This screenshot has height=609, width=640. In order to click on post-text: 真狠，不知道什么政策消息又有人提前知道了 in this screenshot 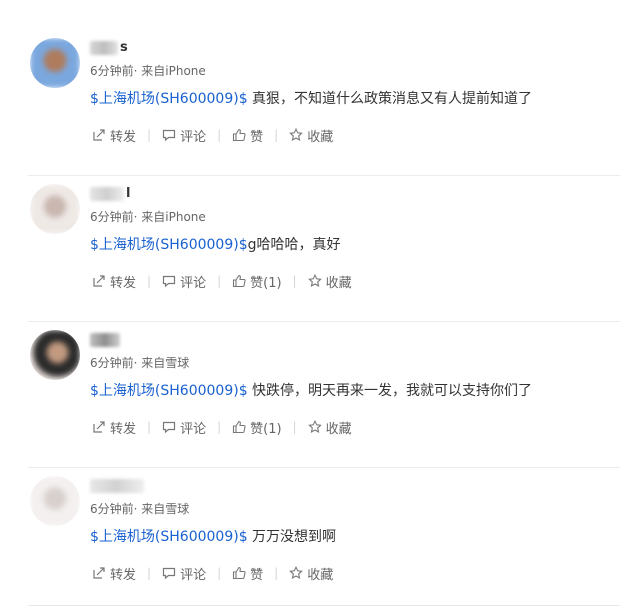, I will do `click(390, 99)`.